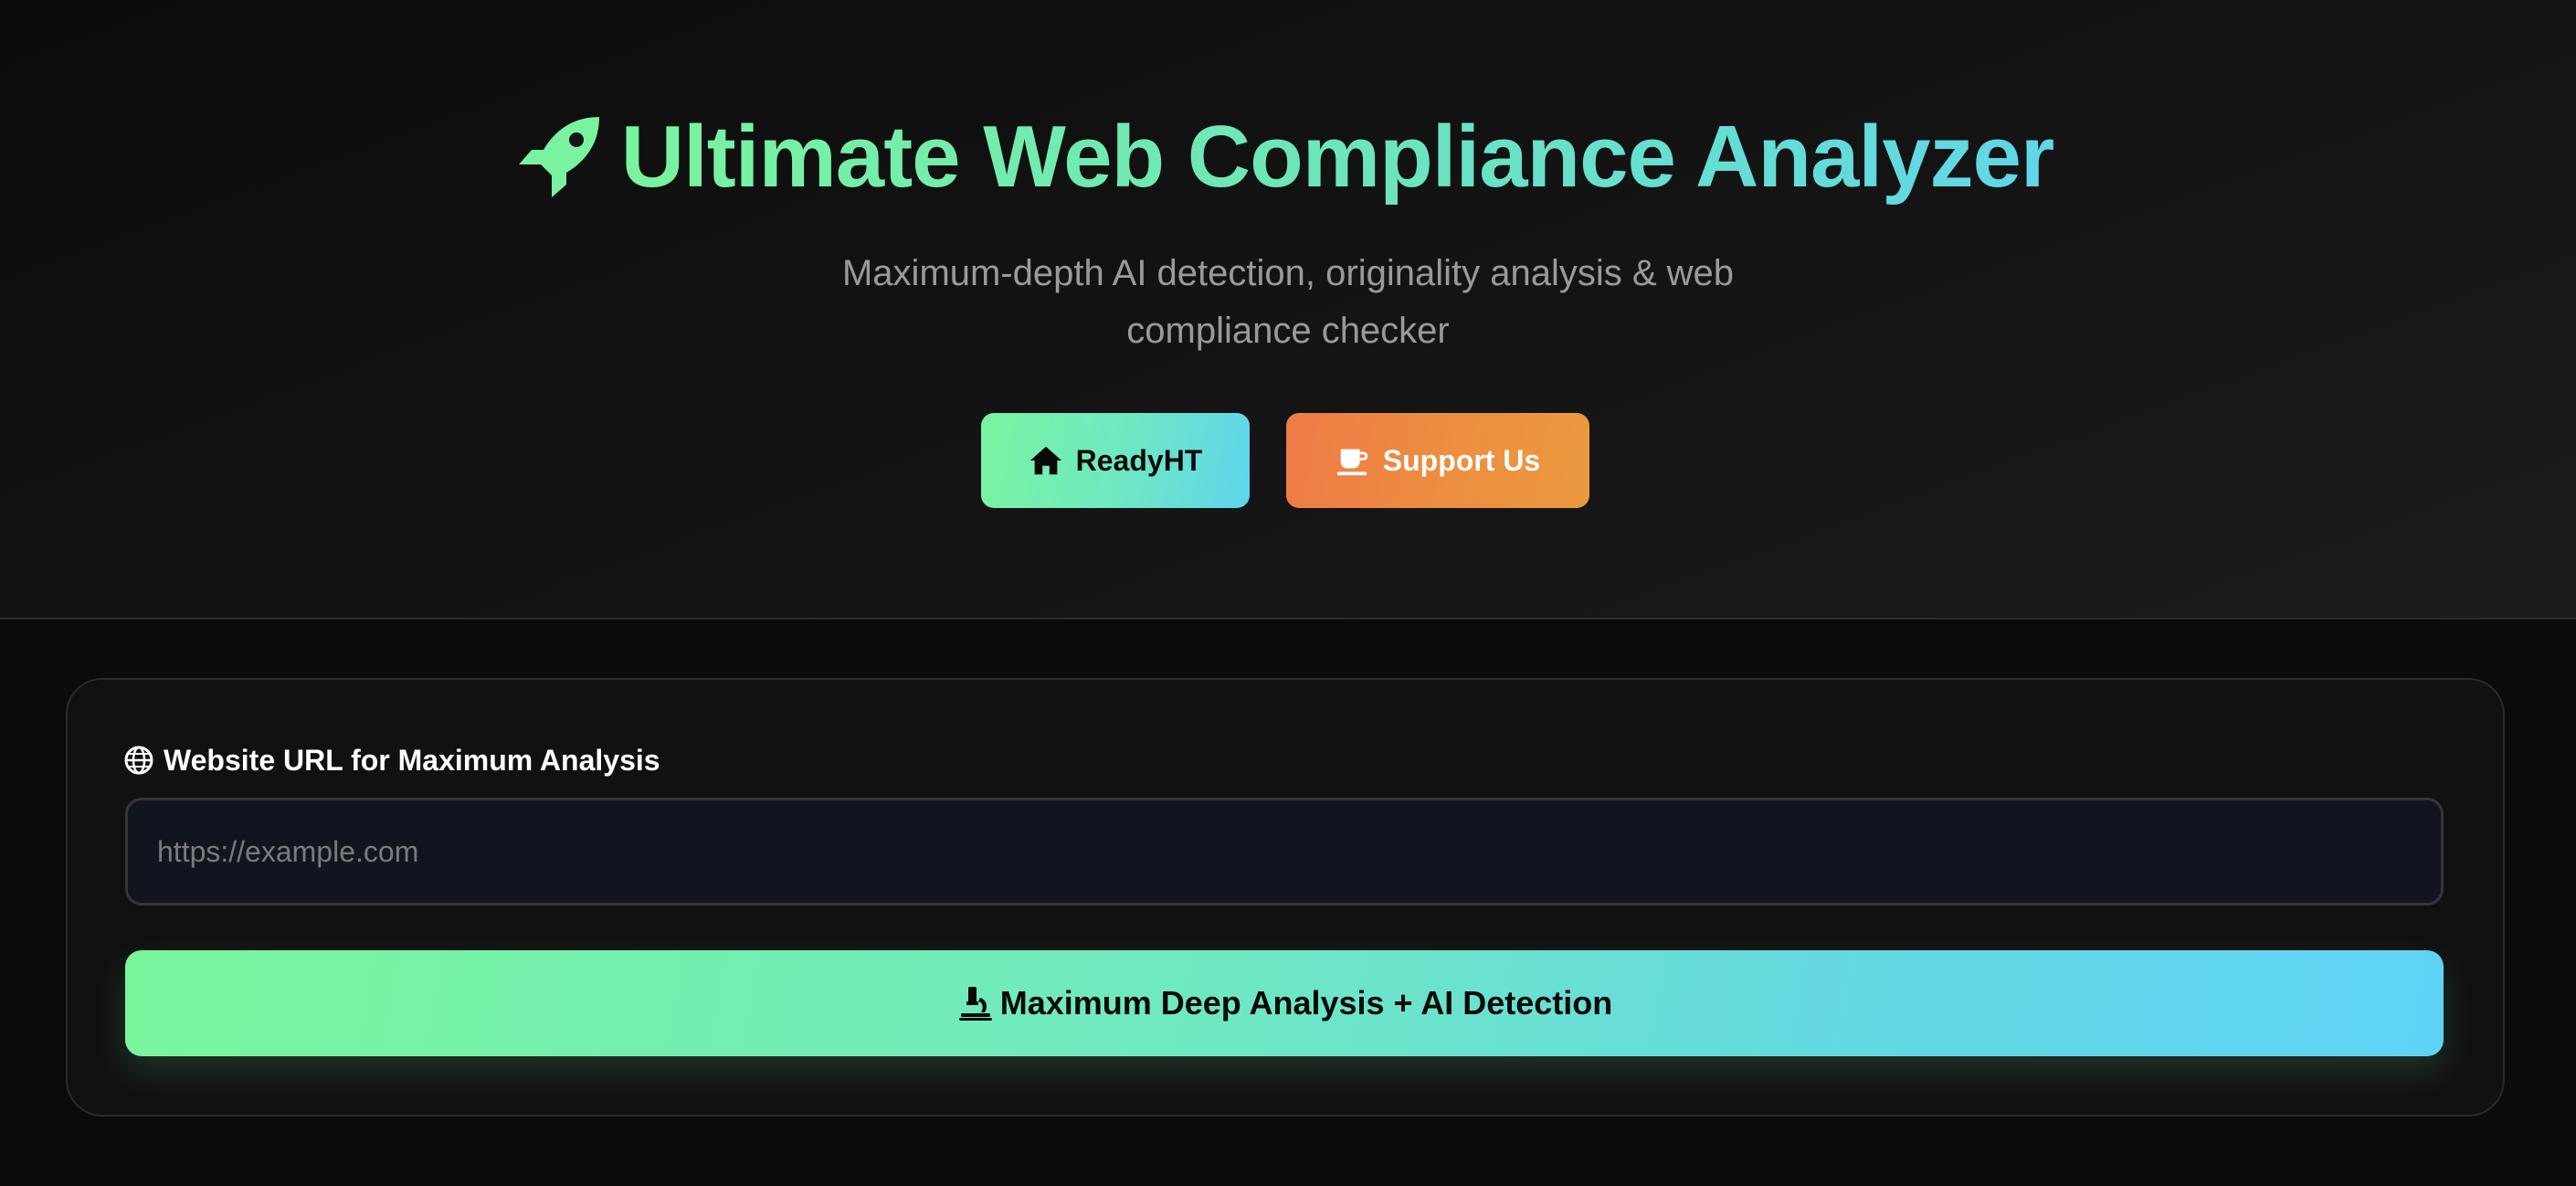  Describe the element at coordinates (1045, 460) in the screenshot. I see `home-icon` at that location.